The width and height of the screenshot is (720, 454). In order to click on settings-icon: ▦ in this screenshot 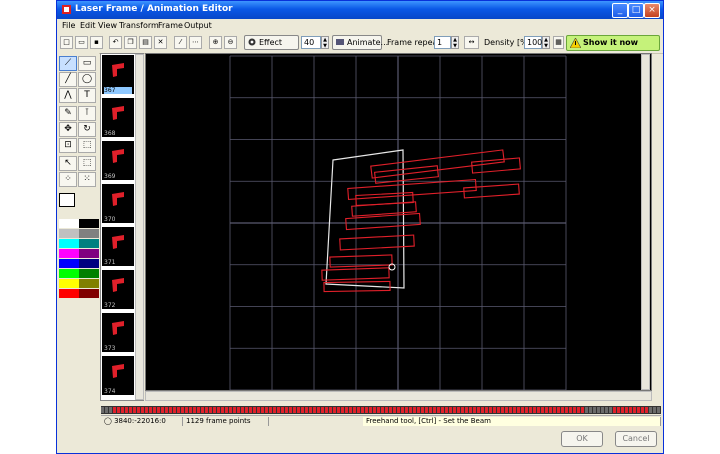, I will do `click(558, 42)`.